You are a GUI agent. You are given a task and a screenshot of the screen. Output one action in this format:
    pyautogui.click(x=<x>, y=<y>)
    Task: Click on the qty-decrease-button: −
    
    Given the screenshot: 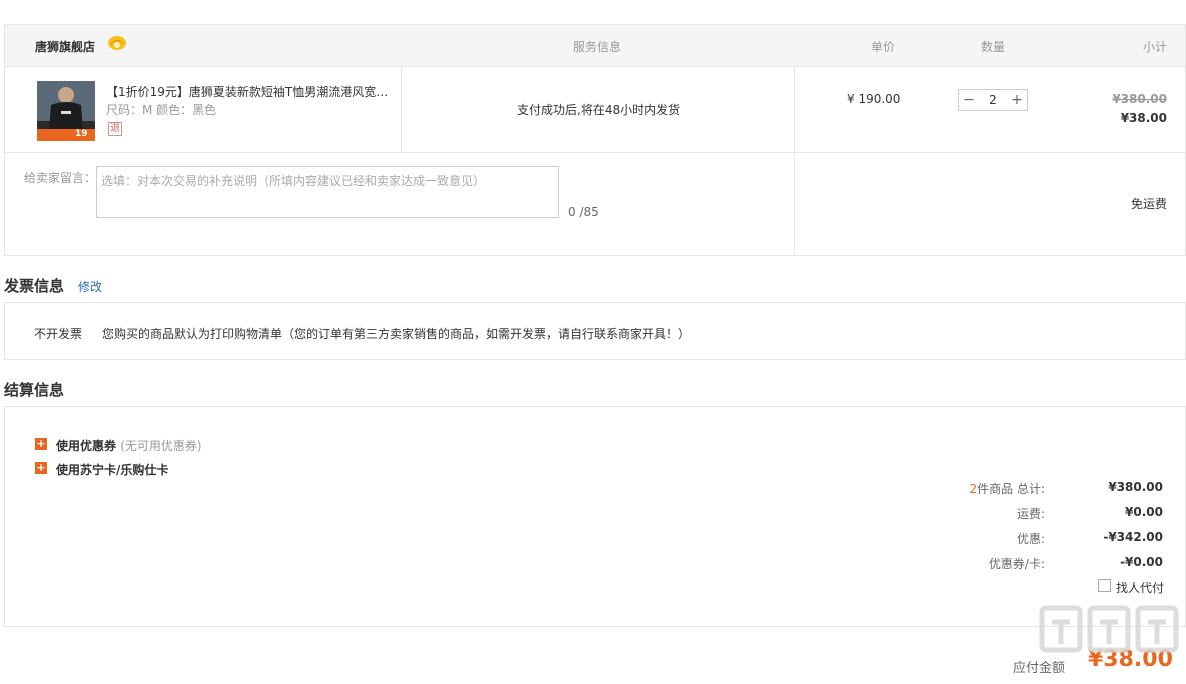 What is the action you would take?
    pyautogui.click(x=969, y=100)
    